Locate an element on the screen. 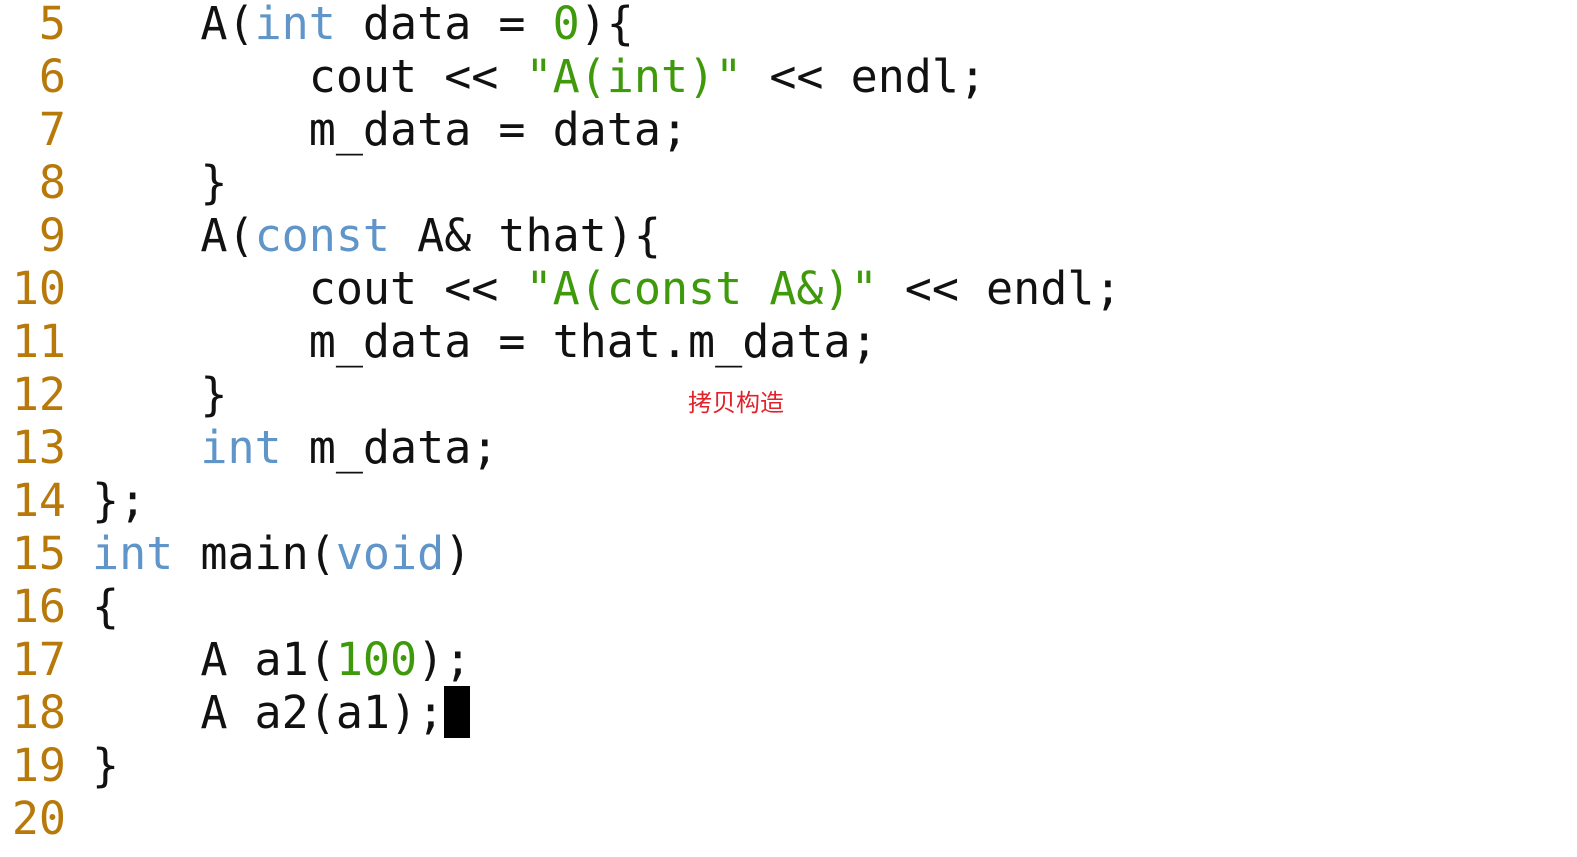 The height and width of the screenshot is (857, 1577). code-line: 8 } is located at coordinates (788, 182).